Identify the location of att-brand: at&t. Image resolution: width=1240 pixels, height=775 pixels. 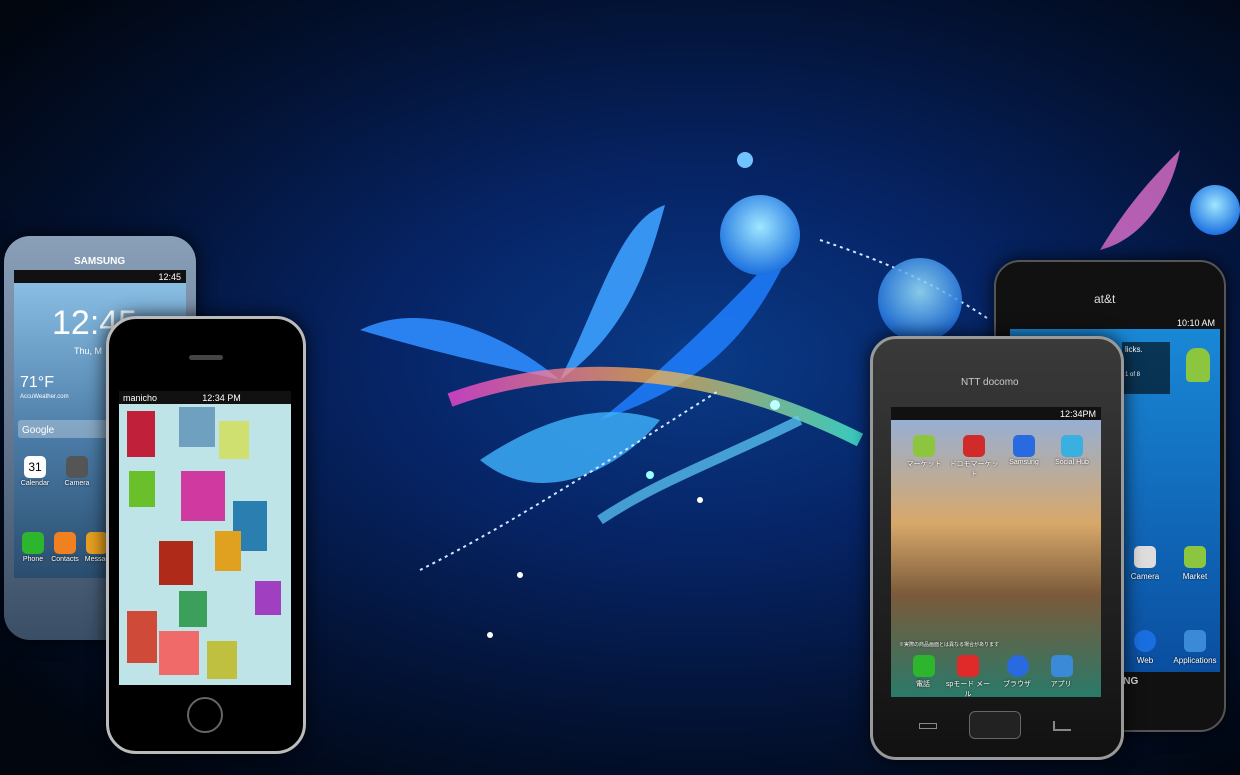
(1105, 299).